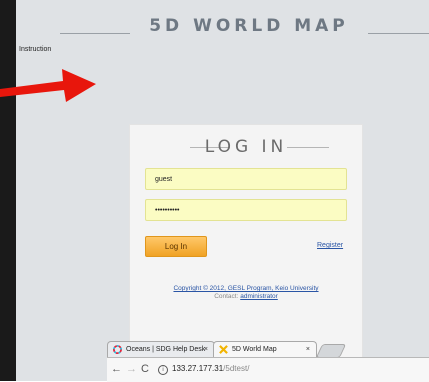  I want to click on browser-tabstrip: Oceans | SDG Help Desk × 5D World Map ×, so click(268, 347).